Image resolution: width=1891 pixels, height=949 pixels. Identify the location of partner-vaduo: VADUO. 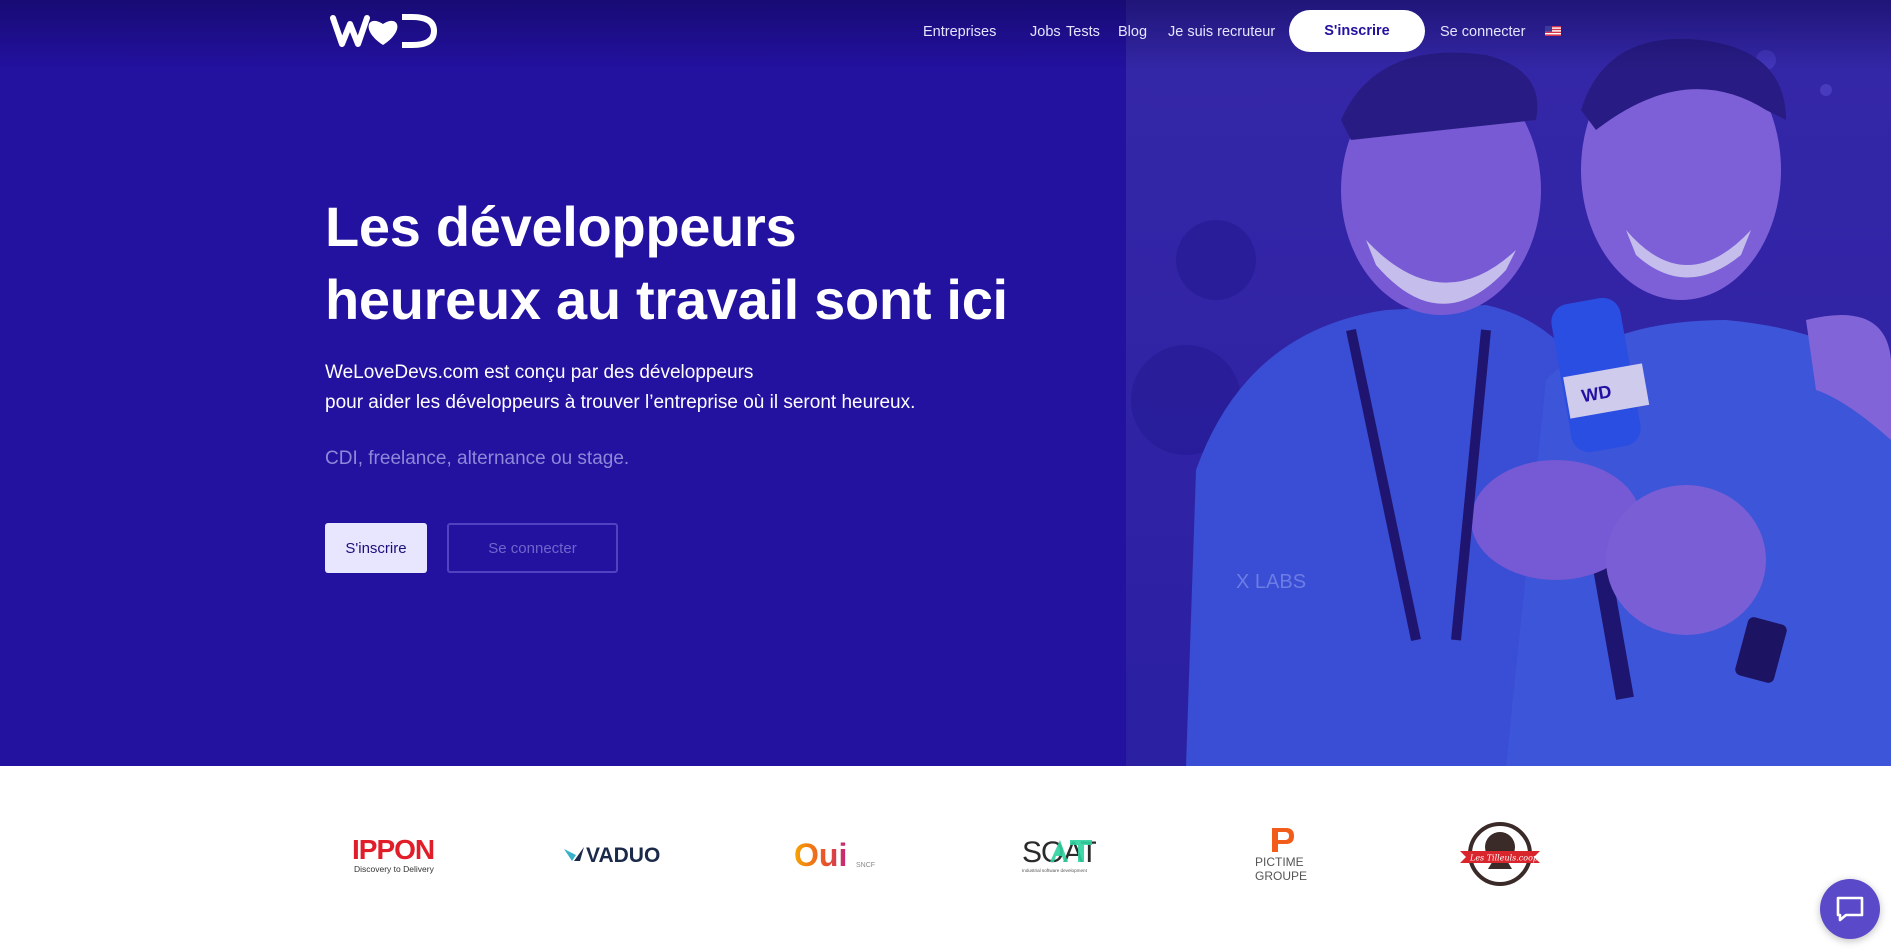
(617, 854).